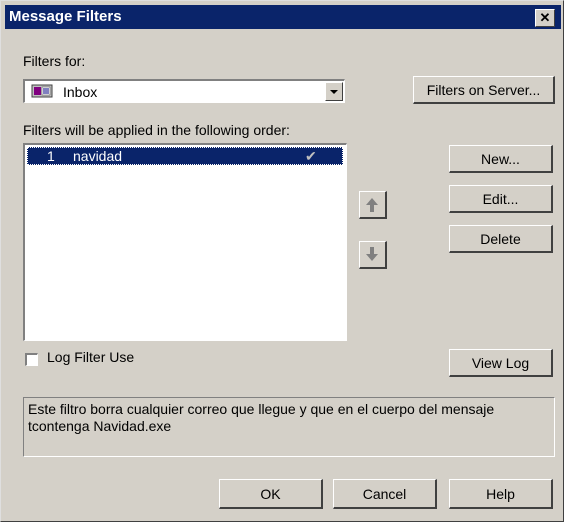  I want to click on enabled-check-icon: ✔, so click(311, 156).